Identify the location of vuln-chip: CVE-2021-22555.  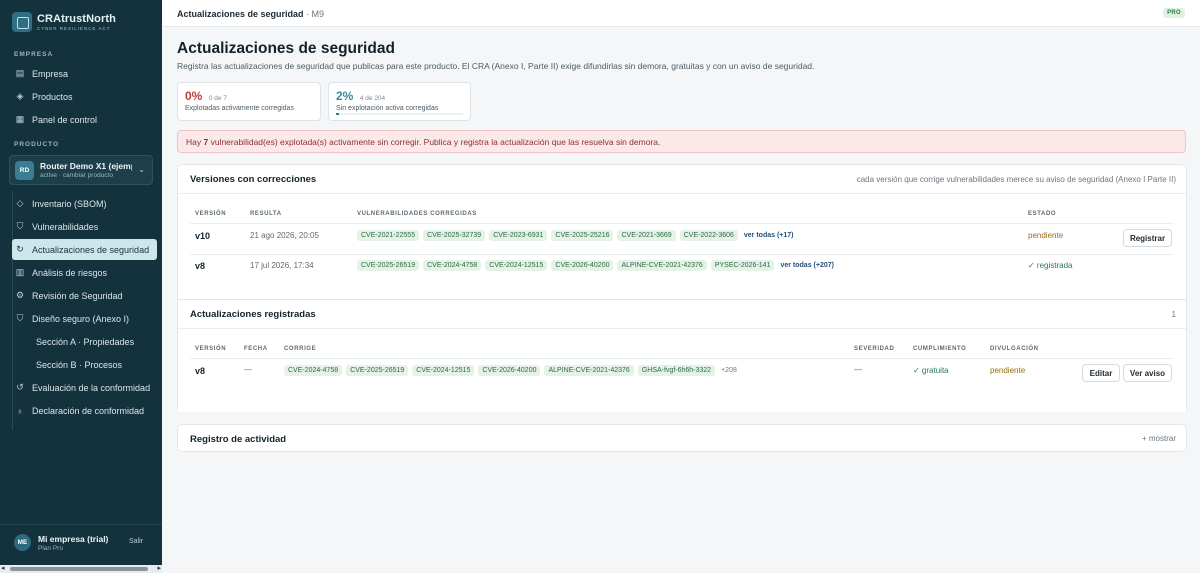
(388, 235).